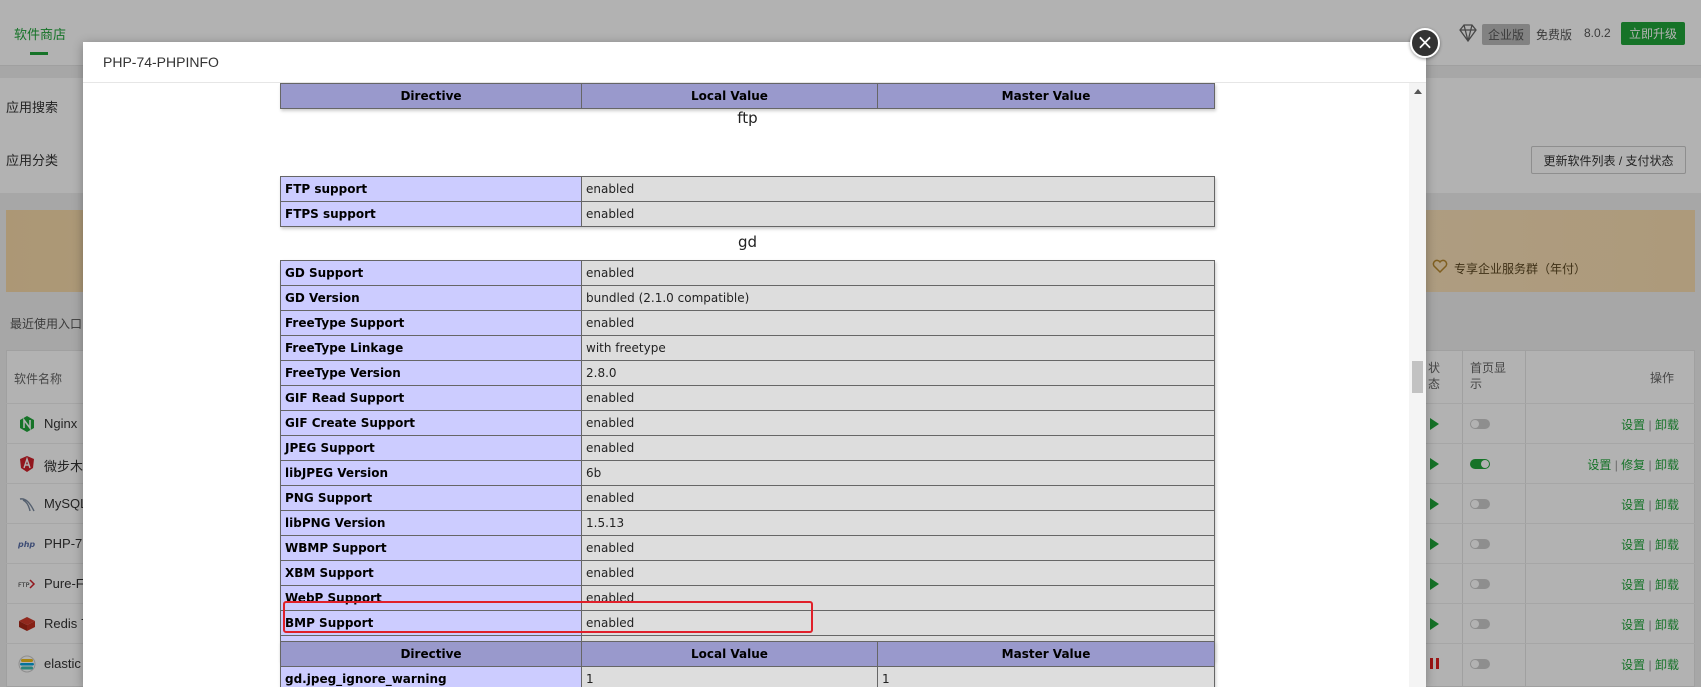  I want to click on value-cell: bundled (2.1.0 compatible), so click(898, 298).